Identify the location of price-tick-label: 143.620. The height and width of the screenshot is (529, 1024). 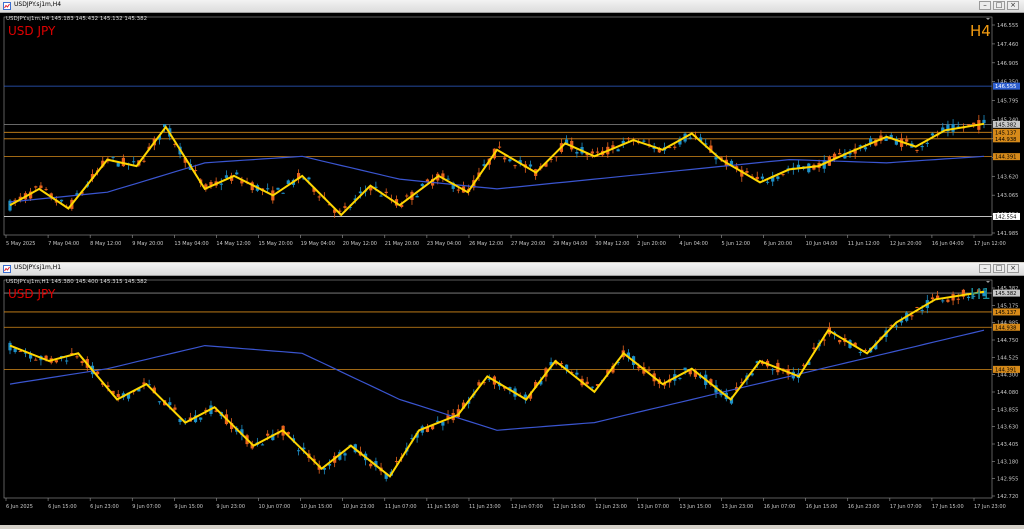
(1007, 177).